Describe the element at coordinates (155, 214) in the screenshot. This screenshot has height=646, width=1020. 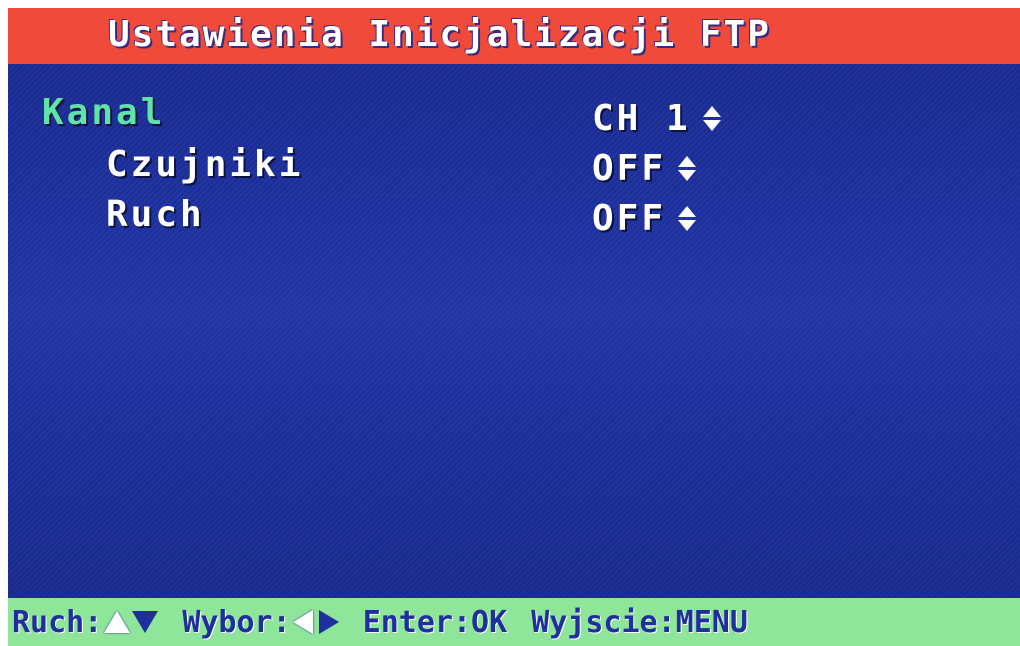
I see `menu-item-ruch-label: Ruch` at that location.